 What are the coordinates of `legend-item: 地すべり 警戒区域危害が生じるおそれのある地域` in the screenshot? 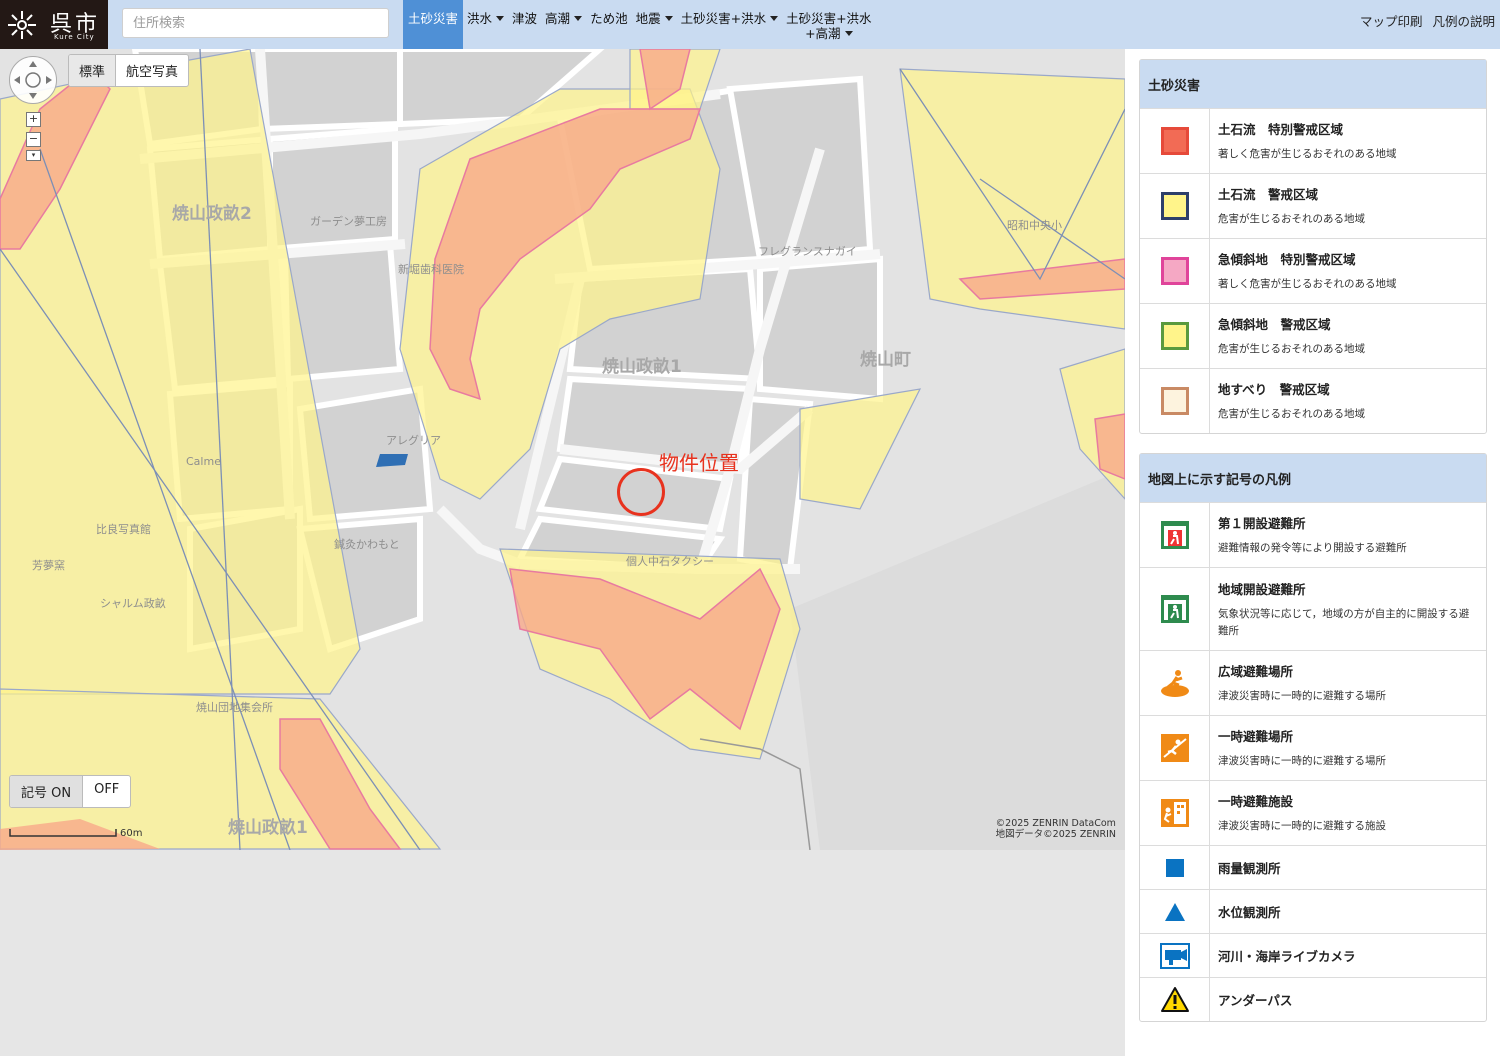 It's located at (1313, 400).